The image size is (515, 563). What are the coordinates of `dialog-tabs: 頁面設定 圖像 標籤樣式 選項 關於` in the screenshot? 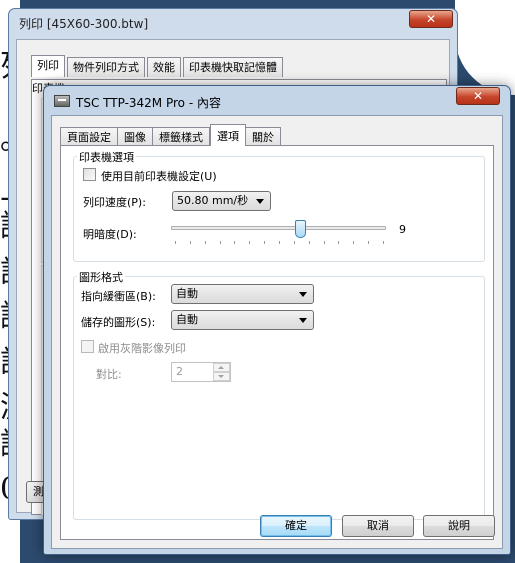 It's located at (170, 135).